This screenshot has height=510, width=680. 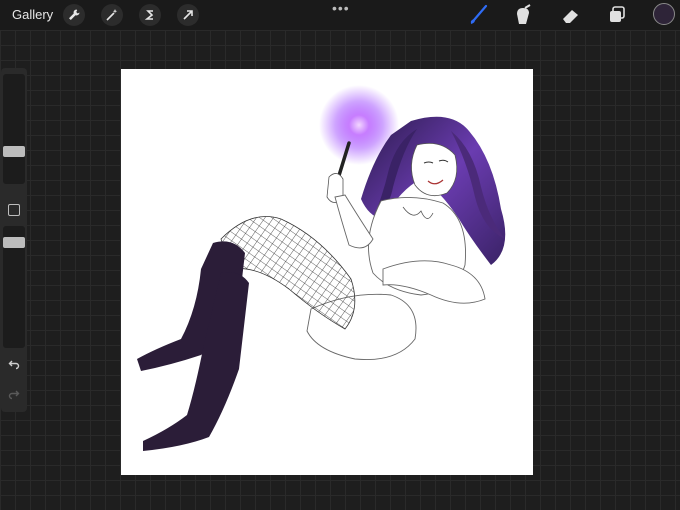 I want to click on brush-size-slider, so click(x=14, y=129).